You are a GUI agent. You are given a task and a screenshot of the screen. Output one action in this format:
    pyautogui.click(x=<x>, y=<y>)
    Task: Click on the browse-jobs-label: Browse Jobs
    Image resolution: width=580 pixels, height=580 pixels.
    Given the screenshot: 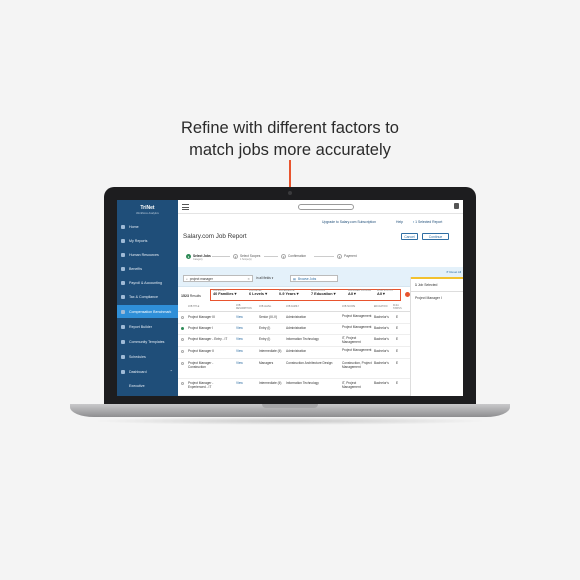 What is the action you would take?
    pyautogui.click(x=307, y=278)
    